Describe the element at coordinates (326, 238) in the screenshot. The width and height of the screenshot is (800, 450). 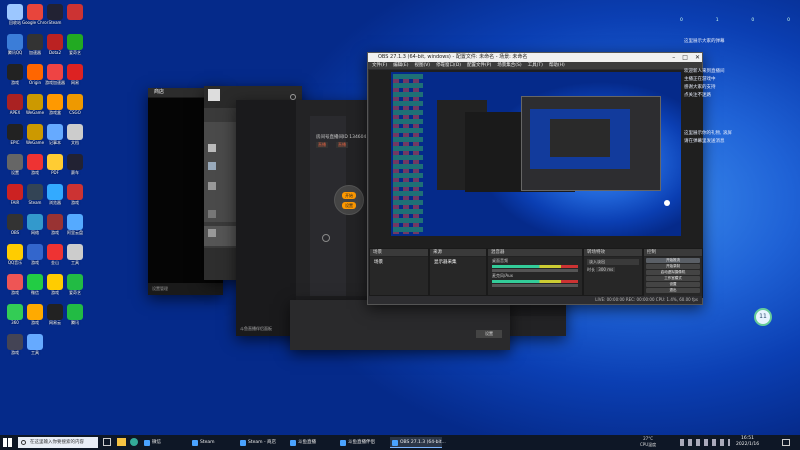
I see `add-icon` at that location.